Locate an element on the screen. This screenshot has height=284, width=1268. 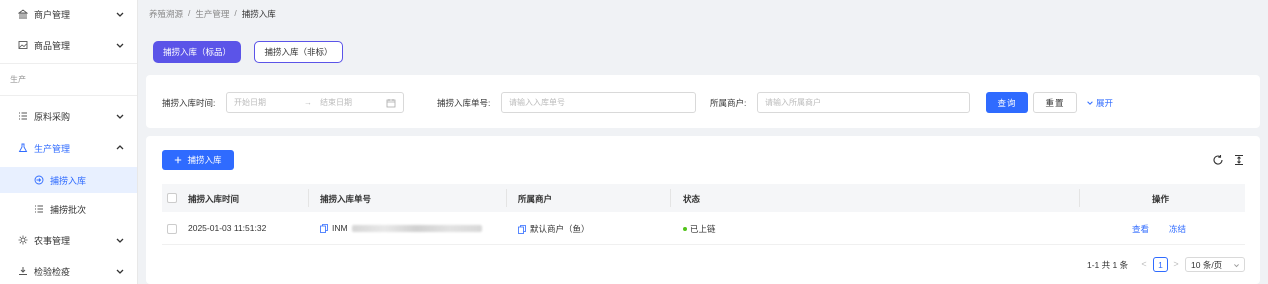
order-number-prefix: INM is located at coordinates (340, 228).